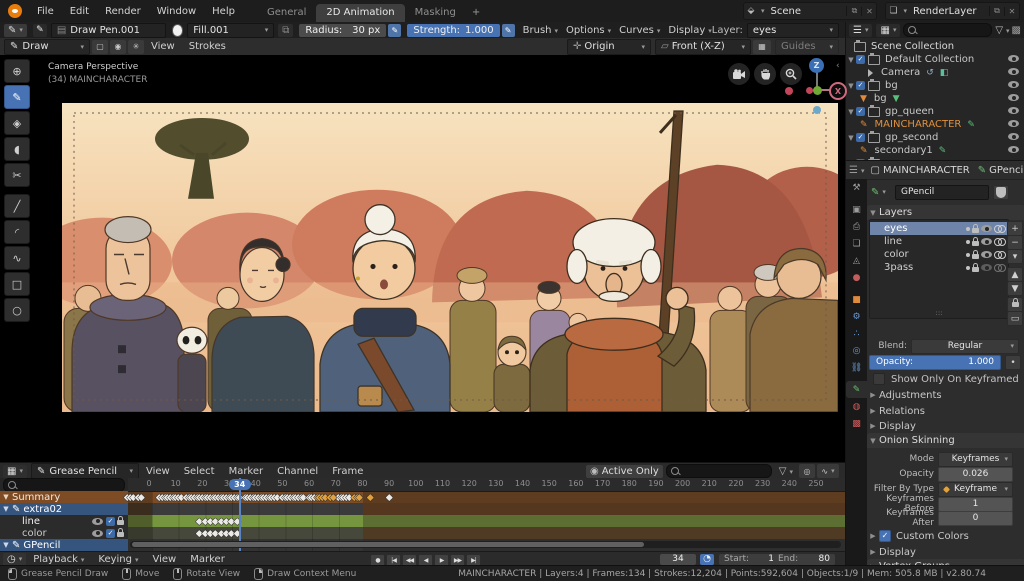 The width and height of the screenshot is (1024, 581). Describe the element at coordinates (15, 559) in the screenshot. I see `timeline-editor-icon: ◷ ▾` at that location.